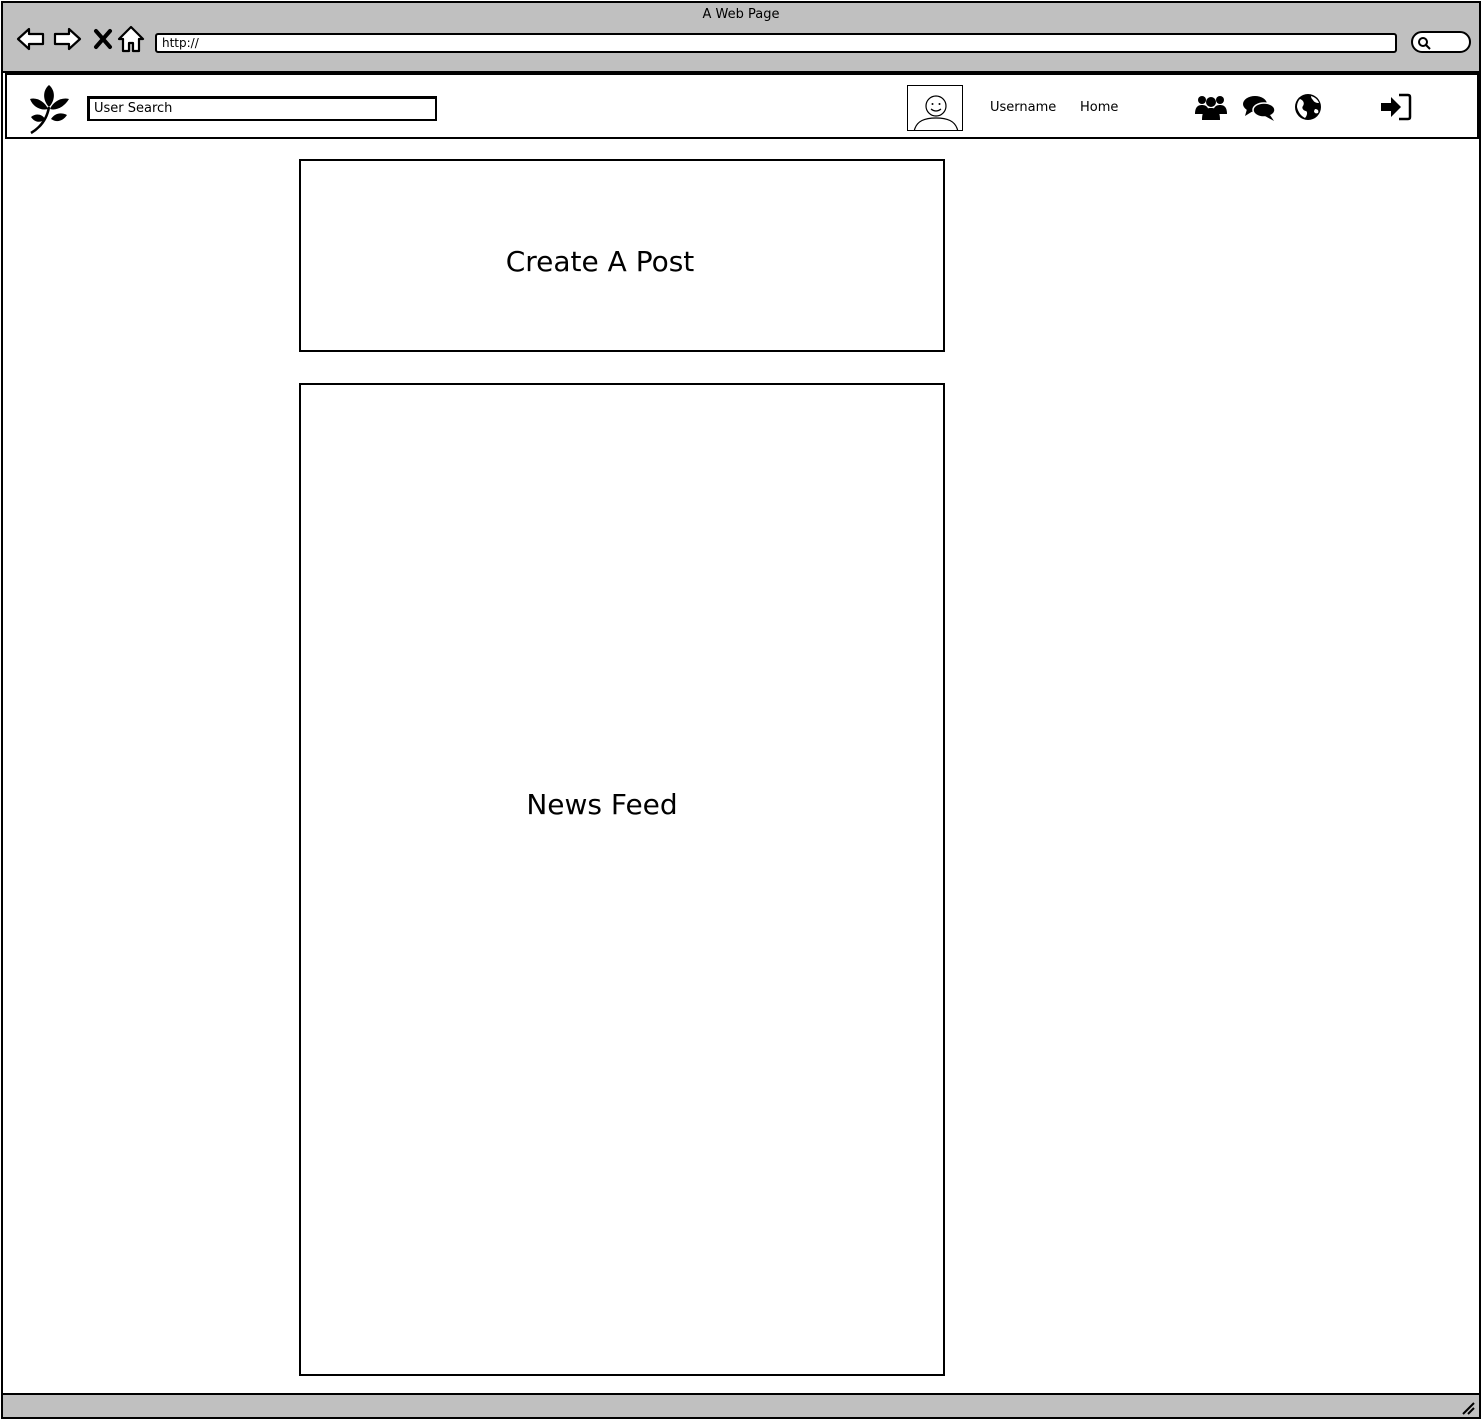  What do you see at coordinates (1099, 108) in the screenshot?
I see `home-link: Home` at bounding box center [1099, 108].